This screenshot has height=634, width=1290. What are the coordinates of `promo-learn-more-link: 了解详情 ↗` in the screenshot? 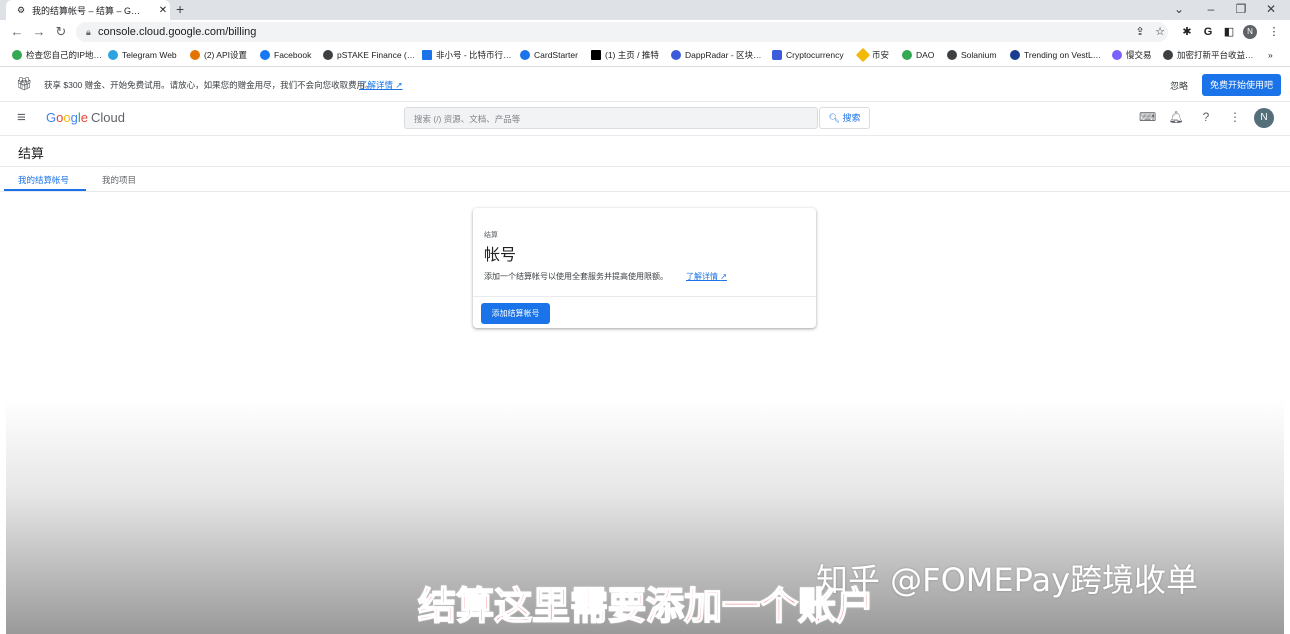 It's located at (381, 85).